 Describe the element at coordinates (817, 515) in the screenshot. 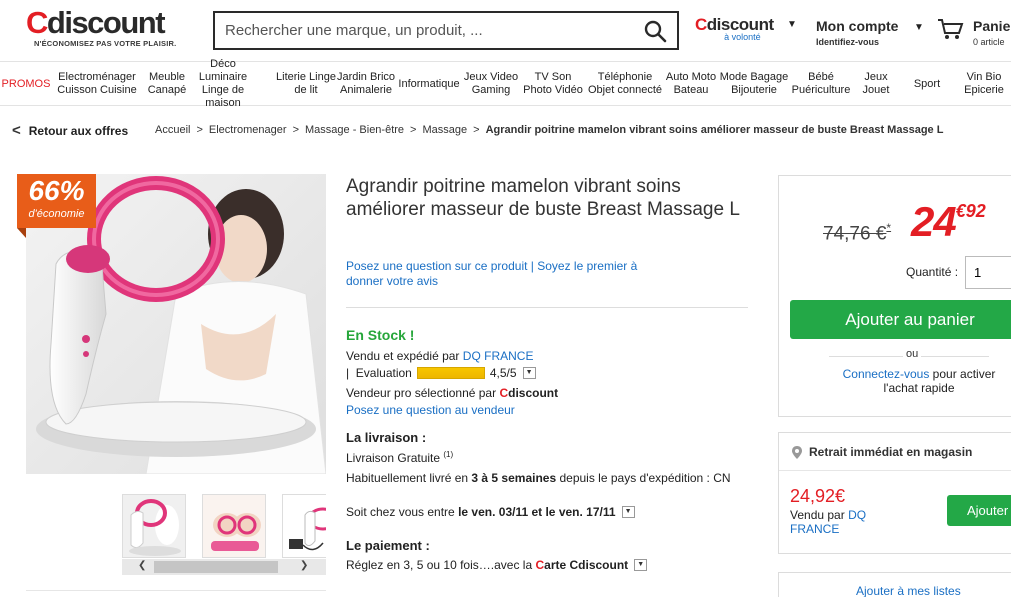

I see `store-seller-prefix: Vendu par` at that location.